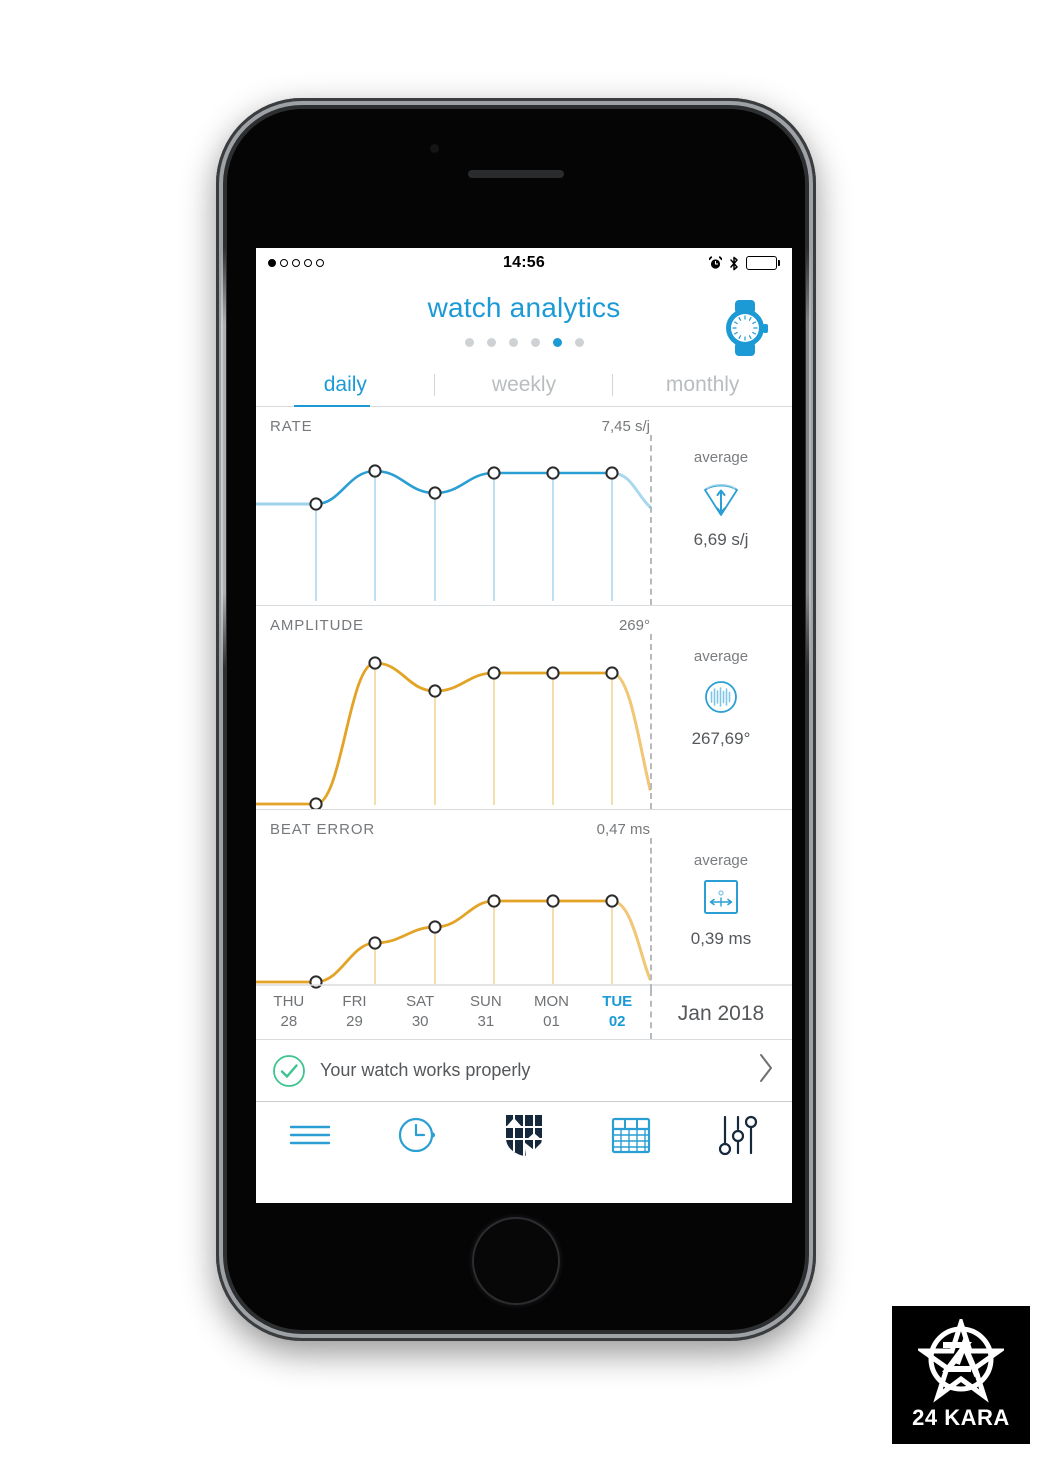 The width and height of the screenshot is (1048, 1460). I want to click on metric-rate-header: RATE 7,45 s/j, so click(460, 421).